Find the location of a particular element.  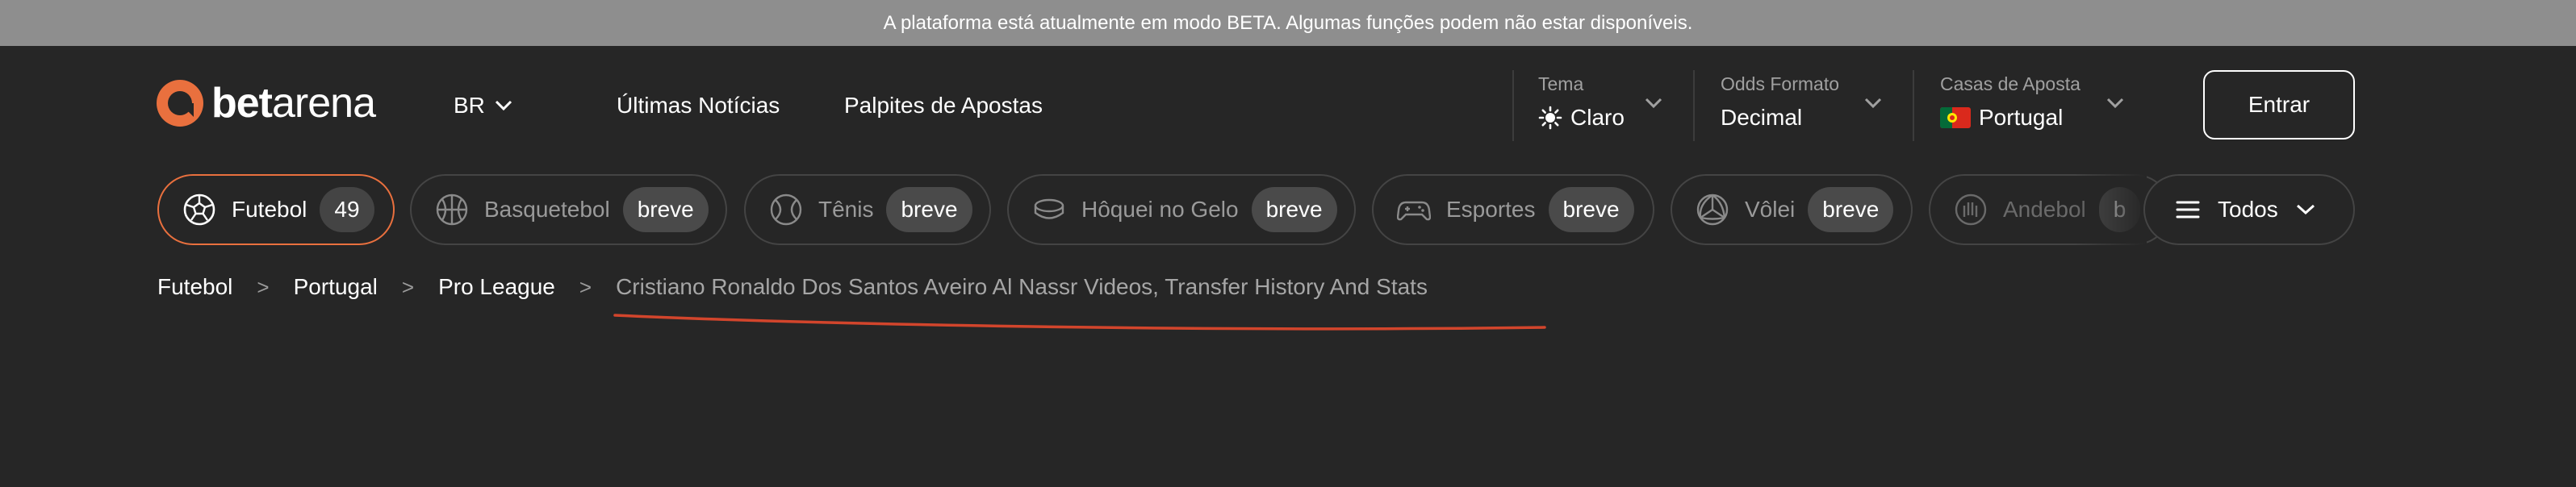

sport-pill-hoquei-no-gelo: Hôquei no Gelo breve is located at coordinates (1181, 209).